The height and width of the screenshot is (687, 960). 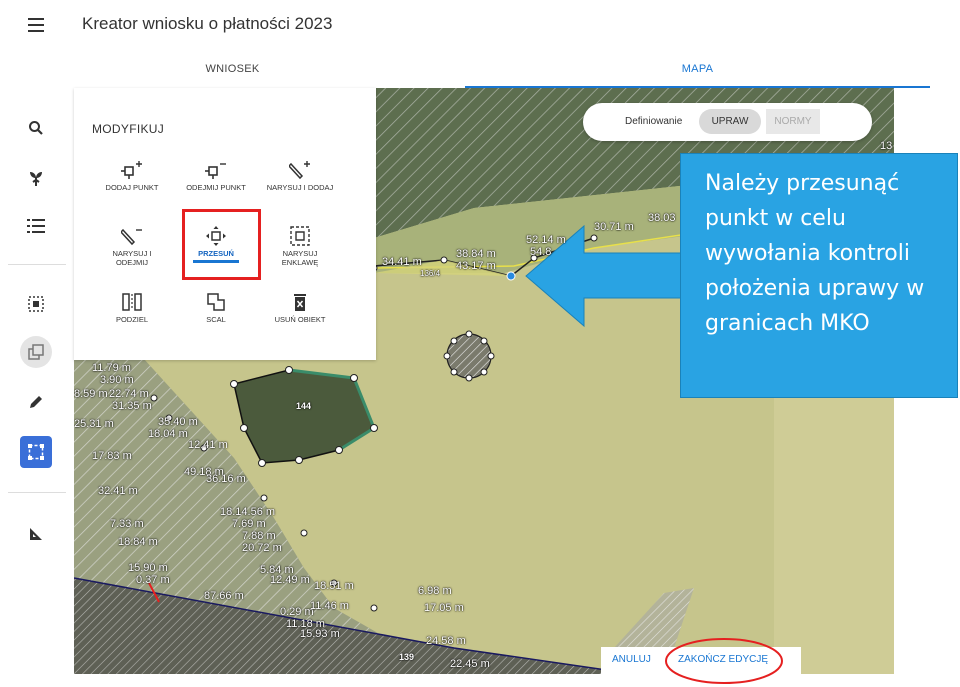 I want to click on definition-label: Definiowanie, so click(x=654, y=121).